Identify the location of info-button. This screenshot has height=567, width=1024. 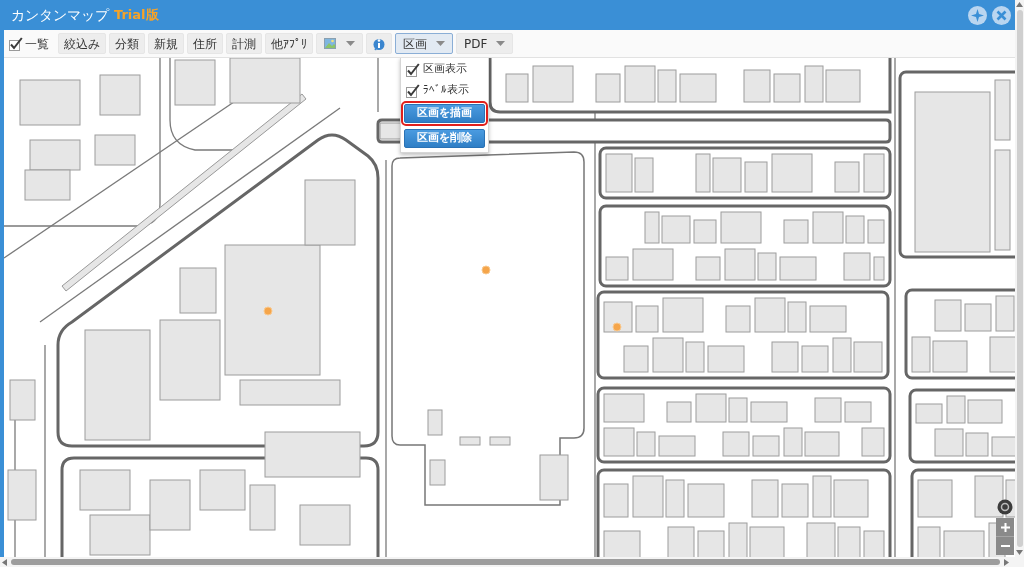
(379, 43).